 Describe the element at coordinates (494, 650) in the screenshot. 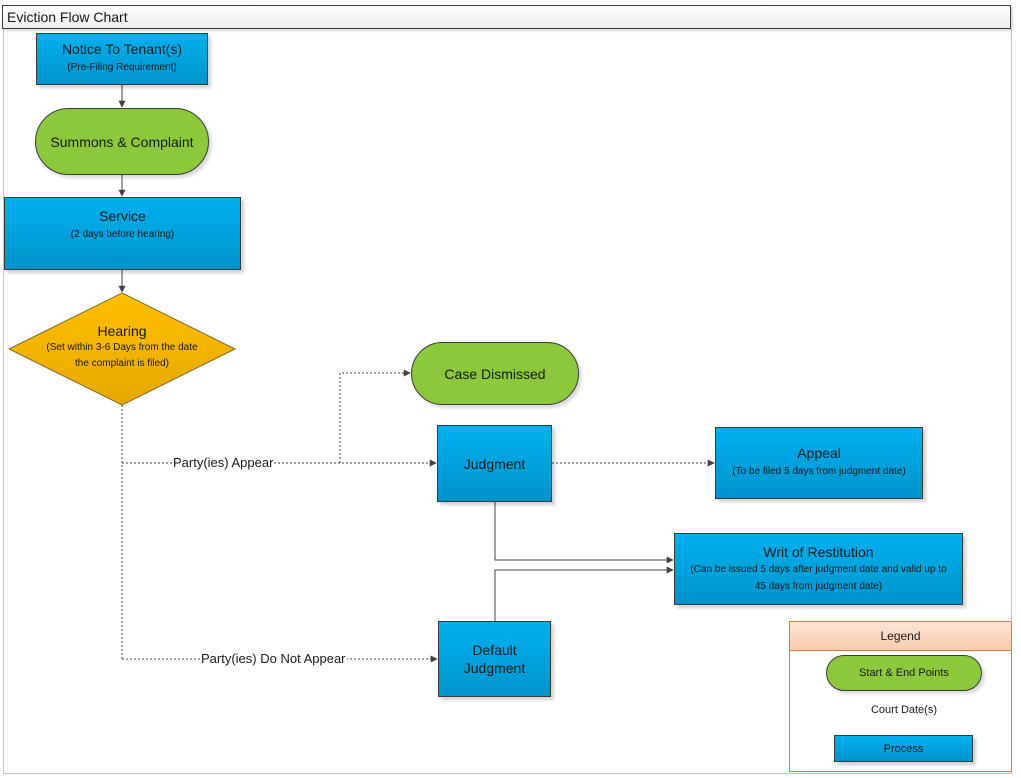

I see `default-judgment-title-line1: Default` at that location.